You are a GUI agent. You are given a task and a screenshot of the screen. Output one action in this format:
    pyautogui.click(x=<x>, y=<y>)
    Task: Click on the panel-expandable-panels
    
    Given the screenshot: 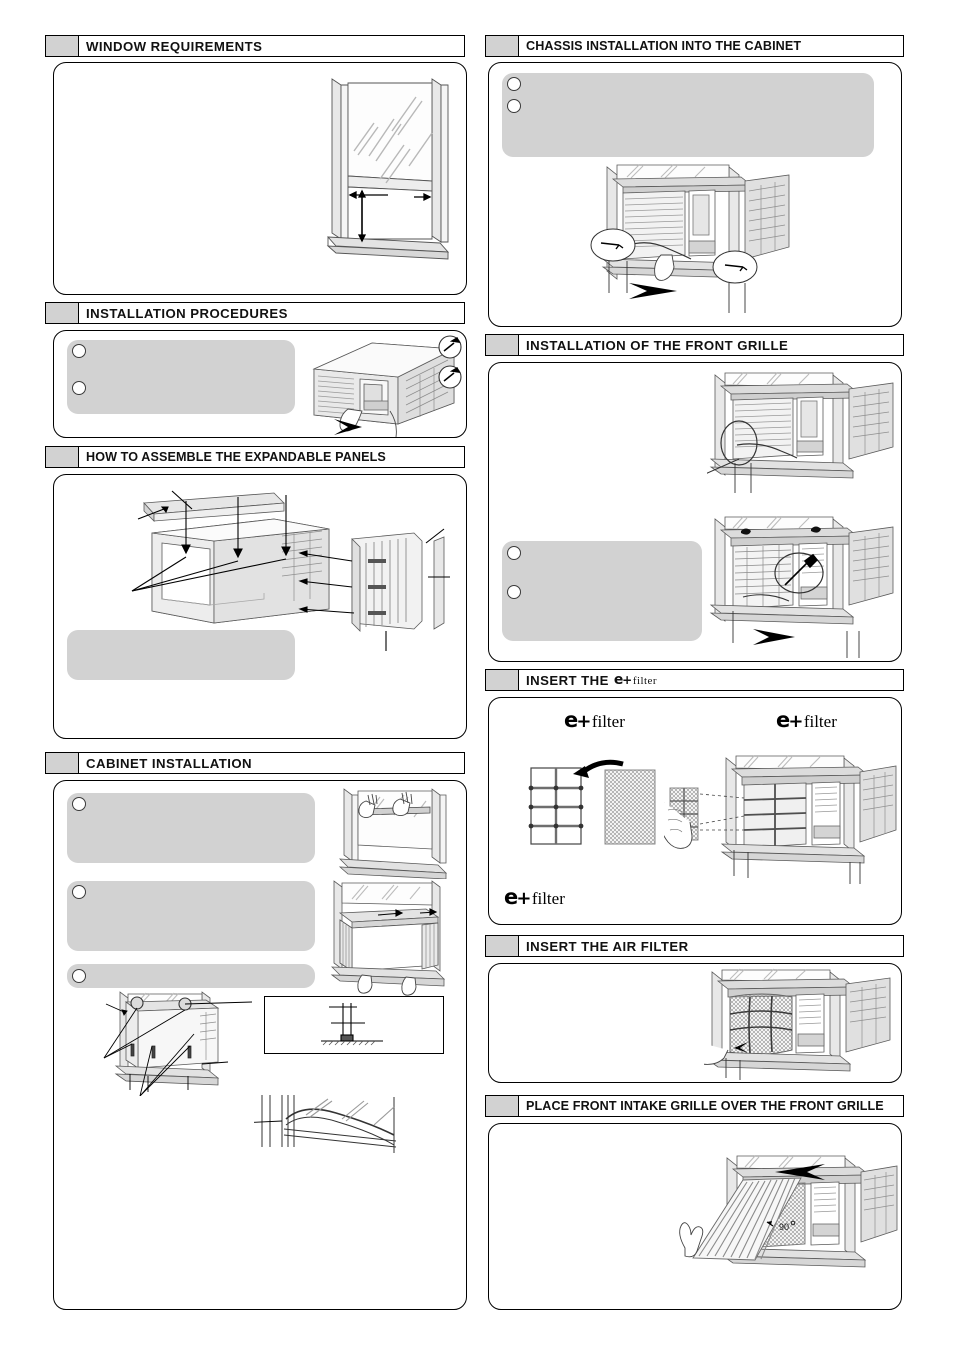 What is the action you would take?
    pyautogui.click(x=260, y=606)
    